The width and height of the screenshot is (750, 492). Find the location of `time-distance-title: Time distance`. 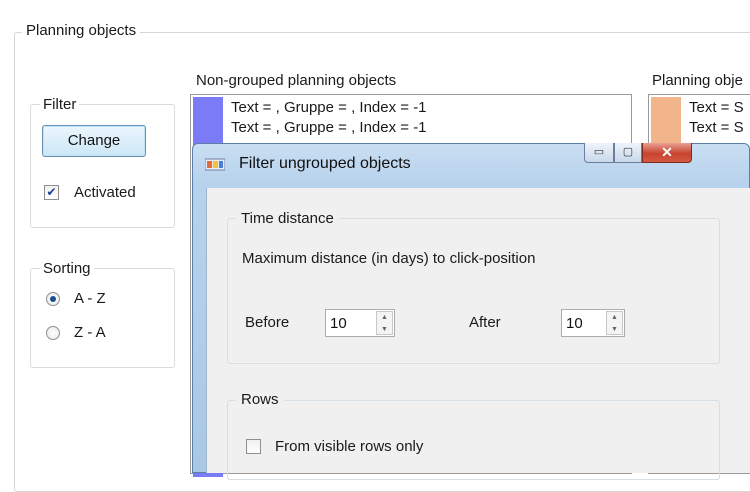

time-distance-title: Time distance is located at coordinates (287, 218).